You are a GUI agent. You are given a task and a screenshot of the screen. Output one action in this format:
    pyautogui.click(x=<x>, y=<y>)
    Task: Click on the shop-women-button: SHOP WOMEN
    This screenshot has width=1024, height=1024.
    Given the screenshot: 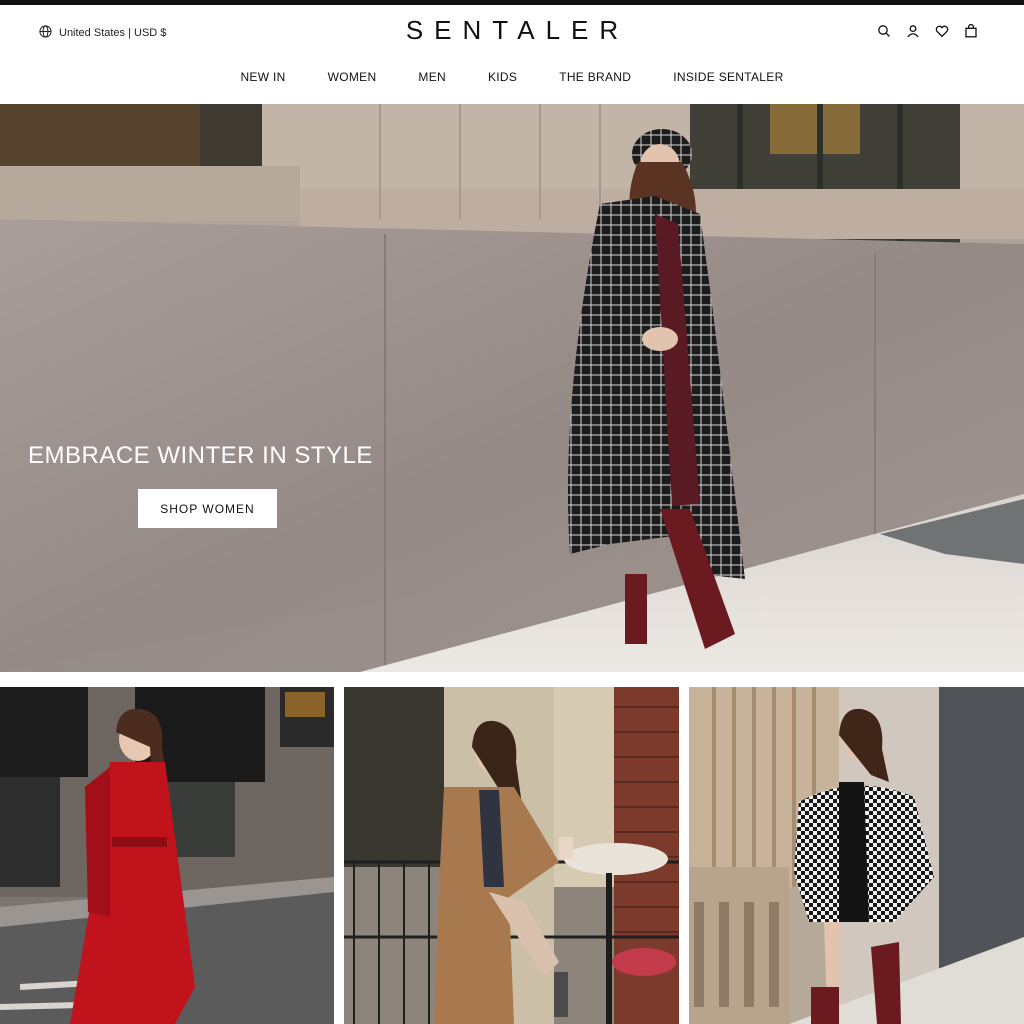 What is the action you would take?
    pyautogui.click(x=207, y=508)
    